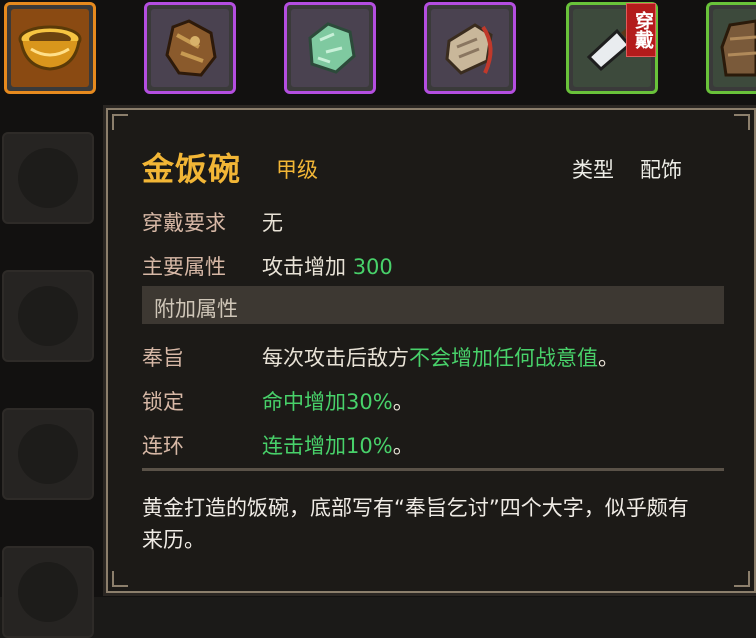 The width and height of the screenshot is (756, 638). I want to click on extra-attribute-label: 锁定, so click(163, 402).